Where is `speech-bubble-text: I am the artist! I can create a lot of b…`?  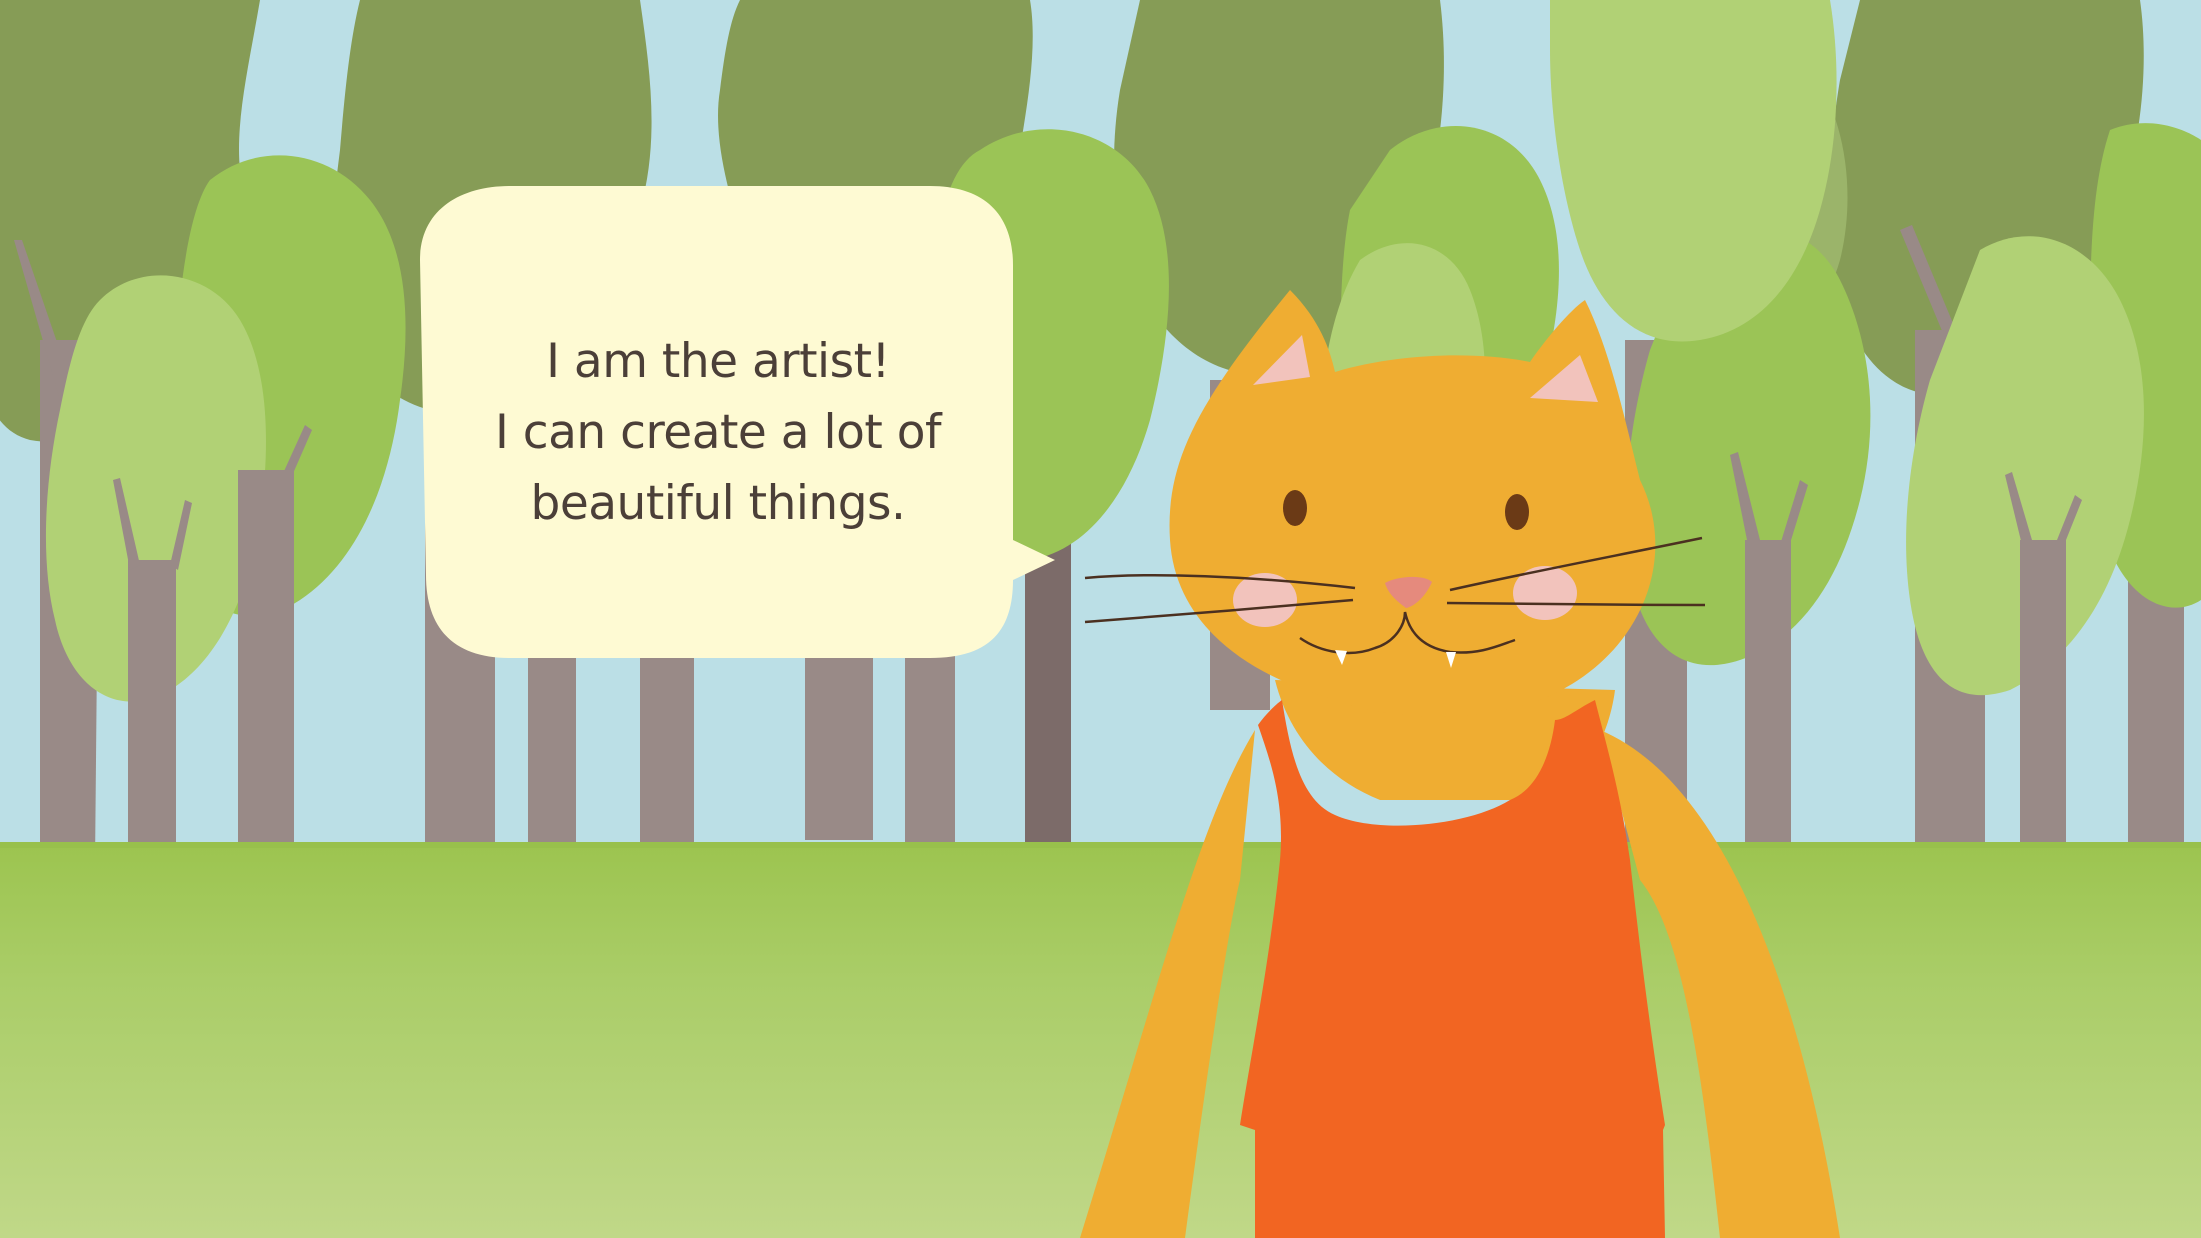 speech-bubble-text: I am the artist! I can create a lot of b… is located at coordinates (718, 432).